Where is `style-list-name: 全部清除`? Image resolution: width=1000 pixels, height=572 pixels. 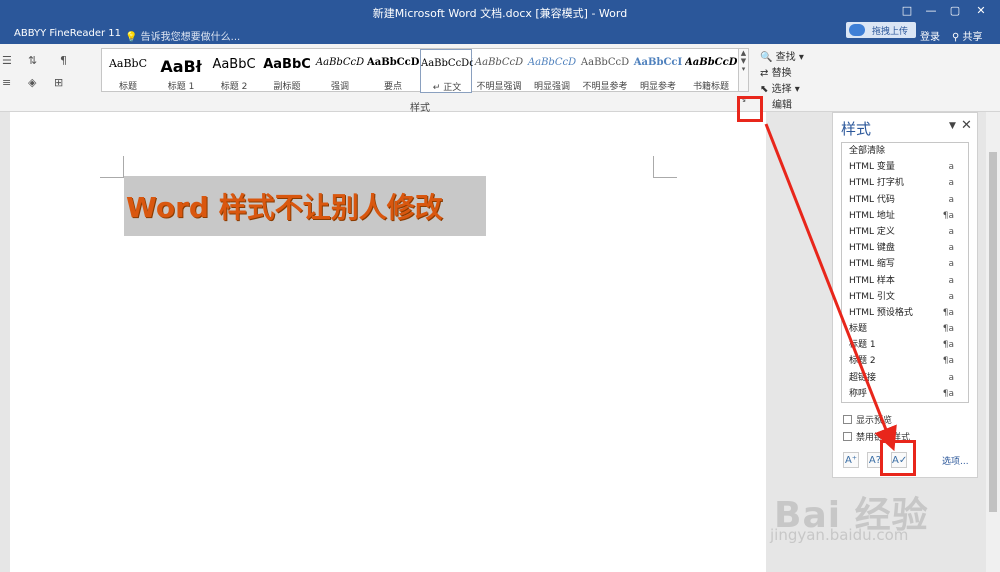
style-list-name: 全部清除 is located at coordinates (867, 151).